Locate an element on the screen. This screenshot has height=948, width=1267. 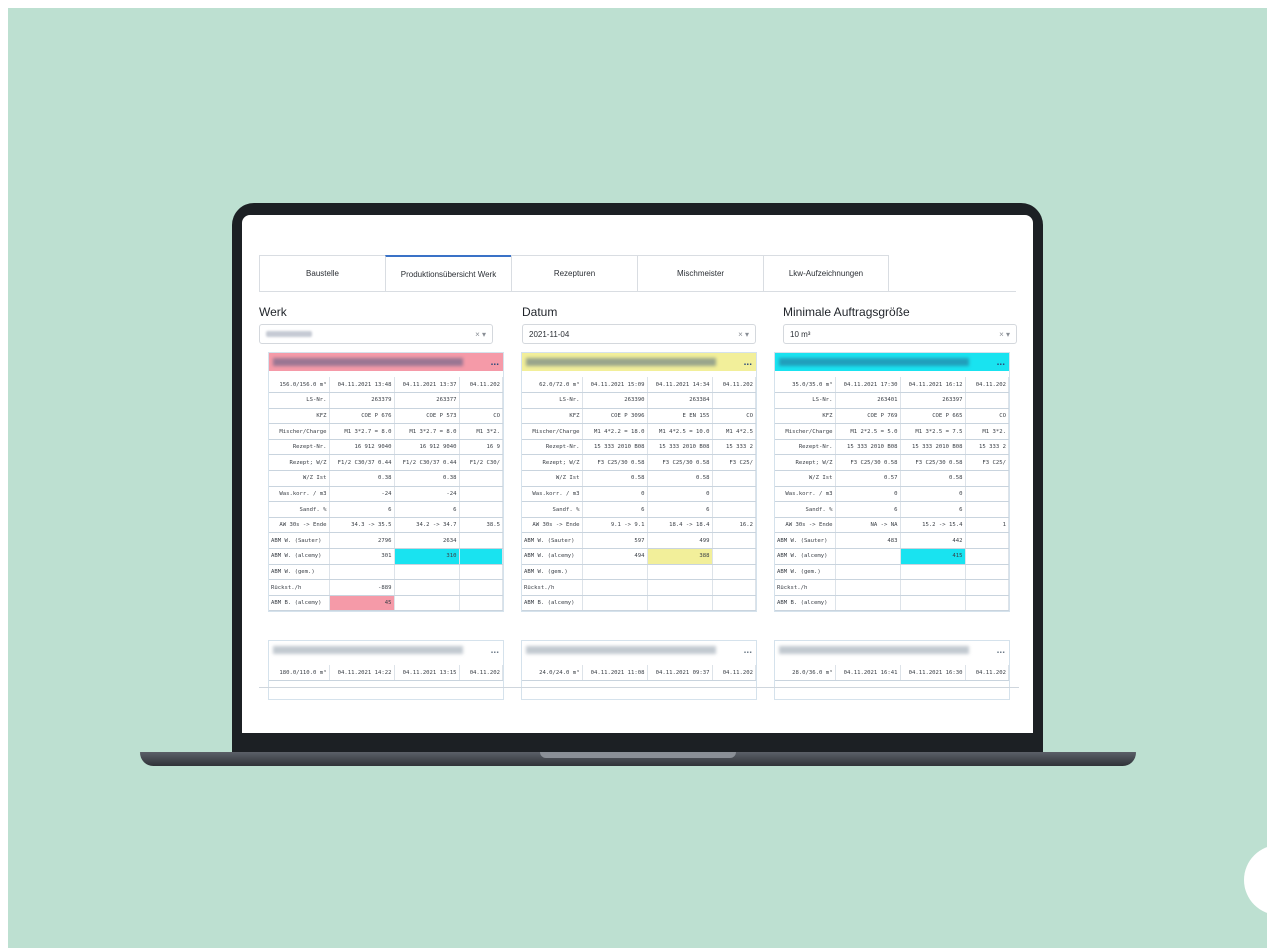
table-cell: 04.11.2021 11:08 is located at coordinates (615, 673).